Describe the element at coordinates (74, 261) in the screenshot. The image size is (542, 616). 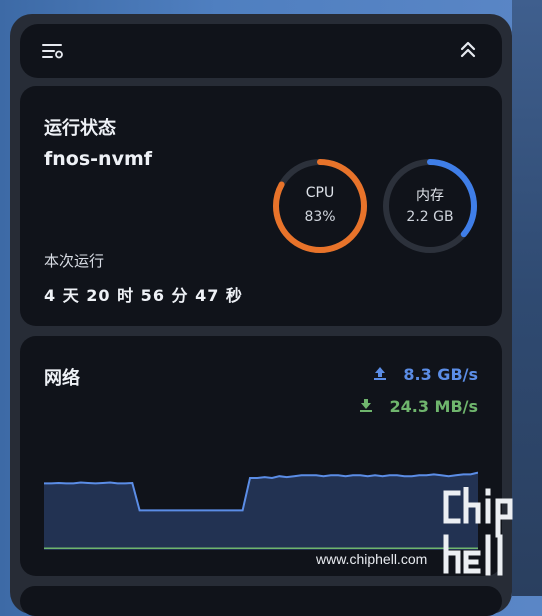
I see `uptime-label: 本次运行` at that location.